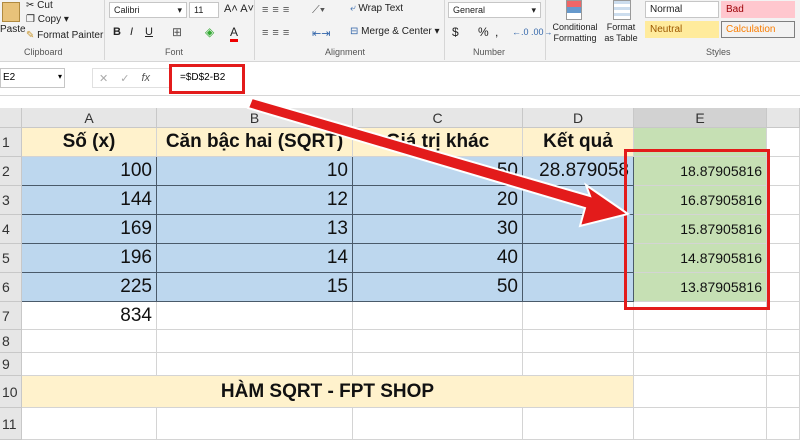  I want to click on arrow-icon, so click(438, 162).